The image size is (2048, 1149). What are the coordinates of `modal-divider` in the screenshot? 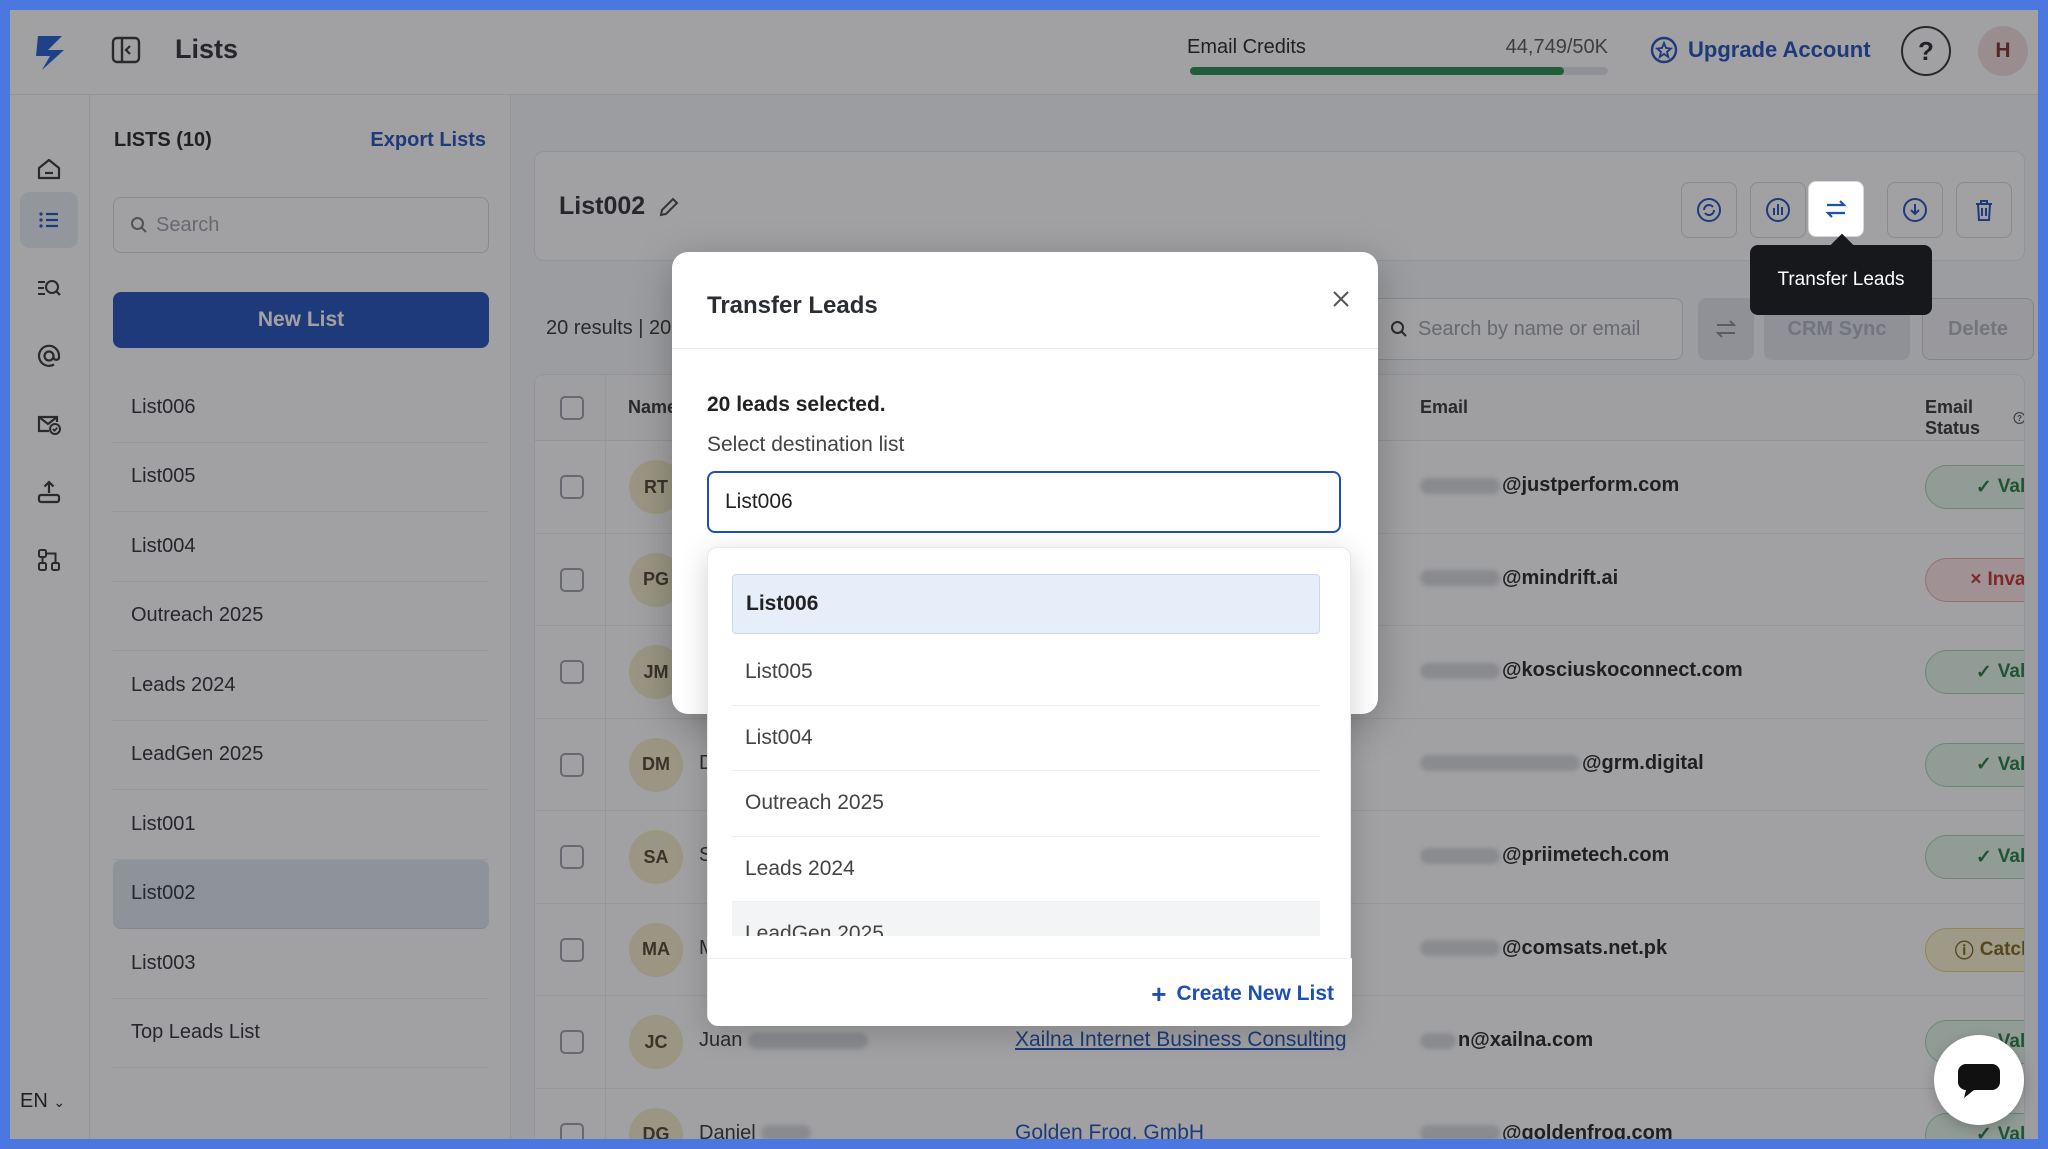 It's located at (1025, 348).